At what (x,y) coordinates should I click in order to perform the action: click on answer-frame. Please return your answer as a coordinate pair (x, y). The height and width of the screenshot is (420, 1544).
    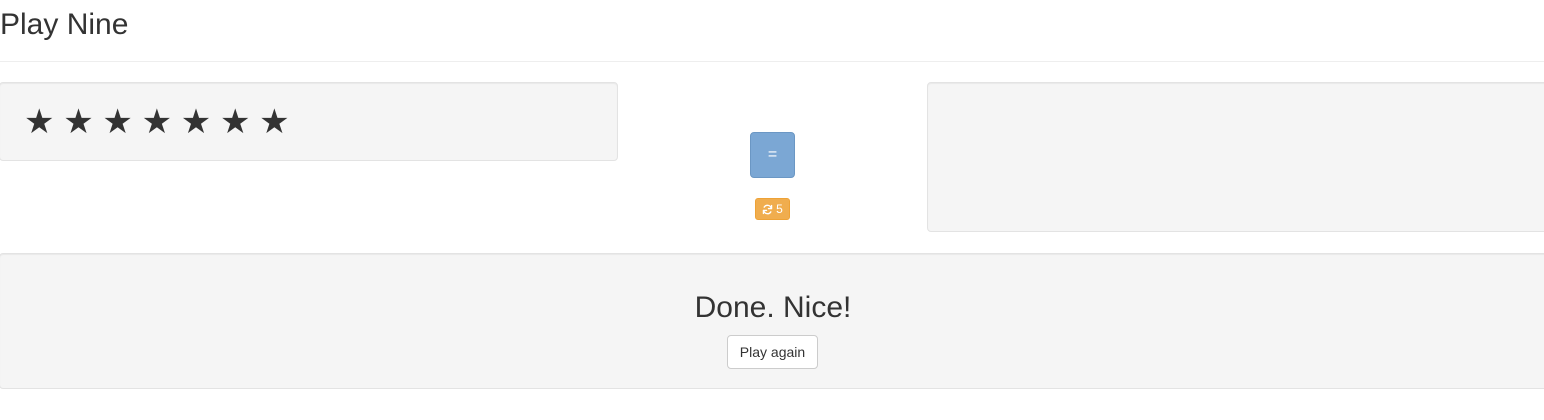
    Looking at the image, I should click on (1235, 157).